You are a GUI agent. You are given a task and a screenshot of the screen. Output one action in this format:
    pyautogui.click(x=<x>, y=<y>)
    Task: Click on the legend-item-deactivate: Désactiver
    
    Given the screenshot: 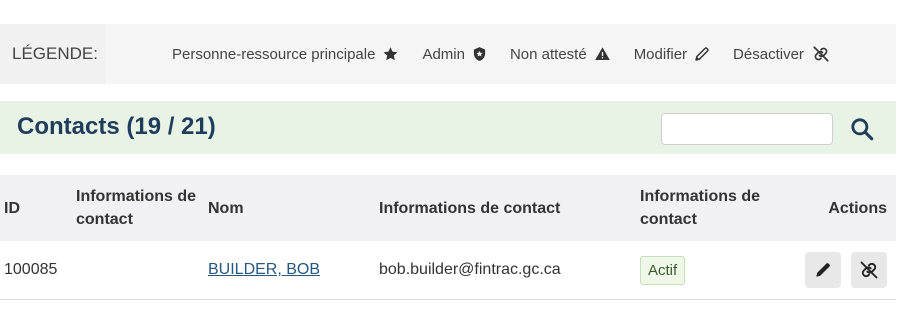 What is the action you would take?
    pyautogui.click(x=782, y=54)
    